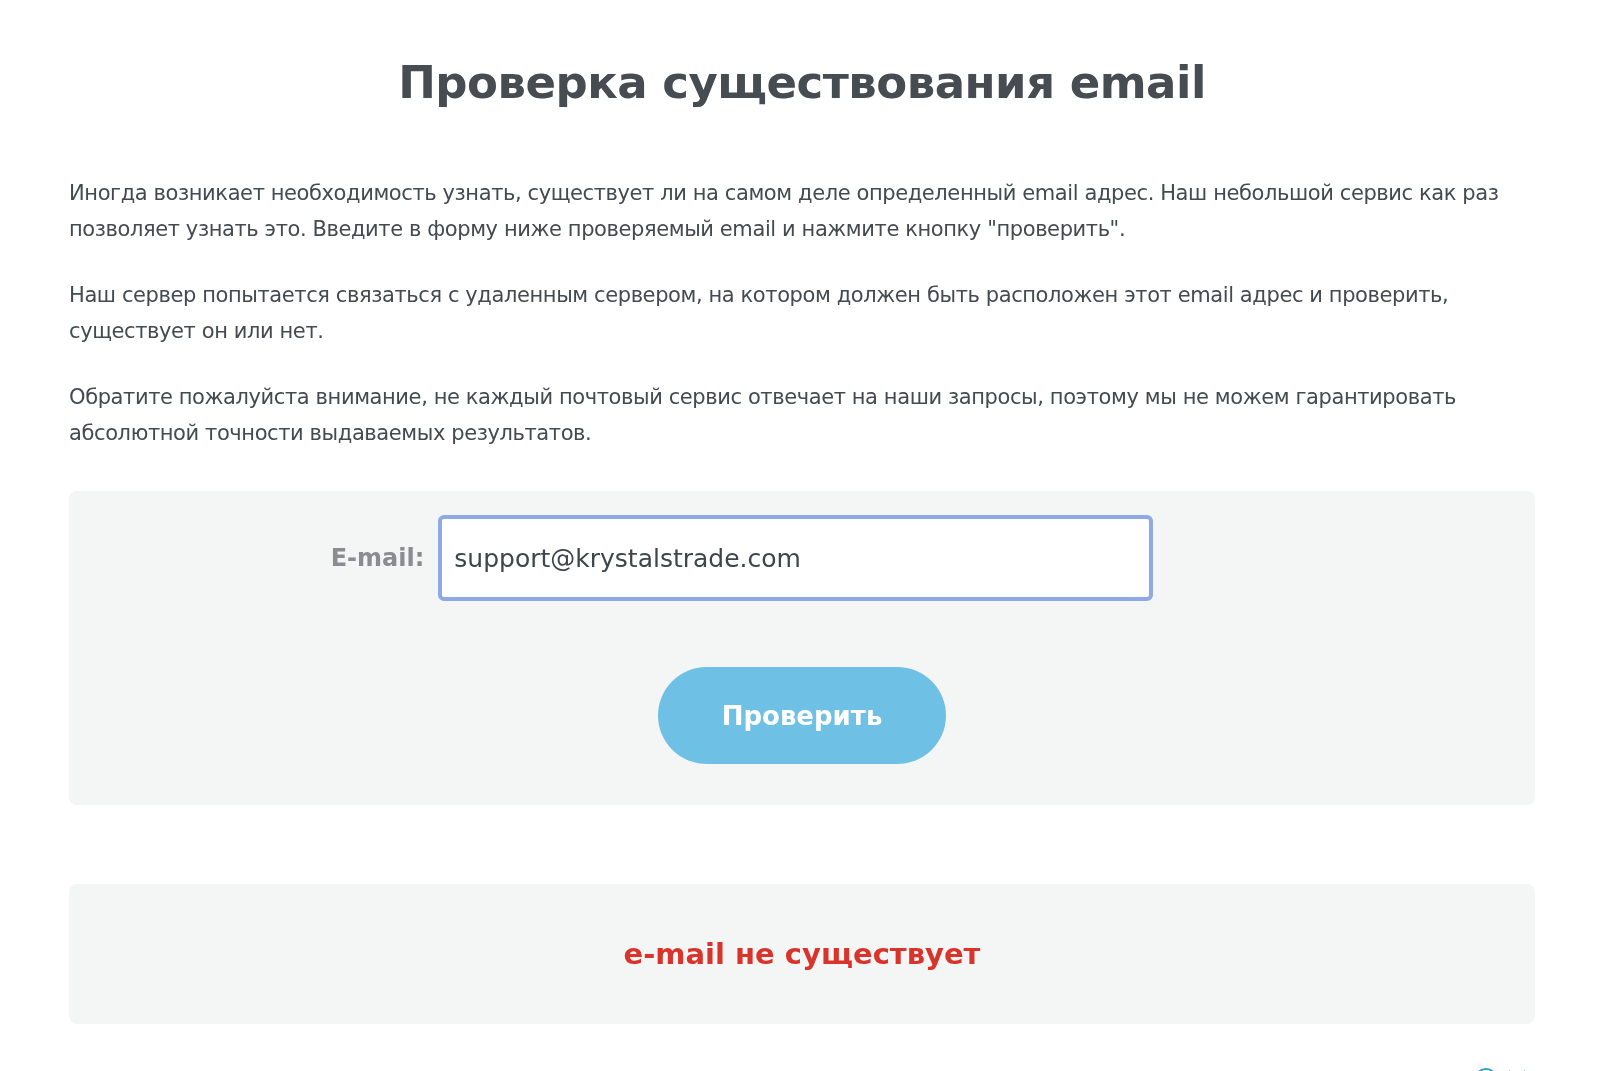  Describe the element at coordinates (759, 313) in the screenshot. I see `paragraph: Наш сервер попытается связаться с удаленным сервером, на котором должен быть расположен этот email адрес и проверить, существует он или нет.` at that location.